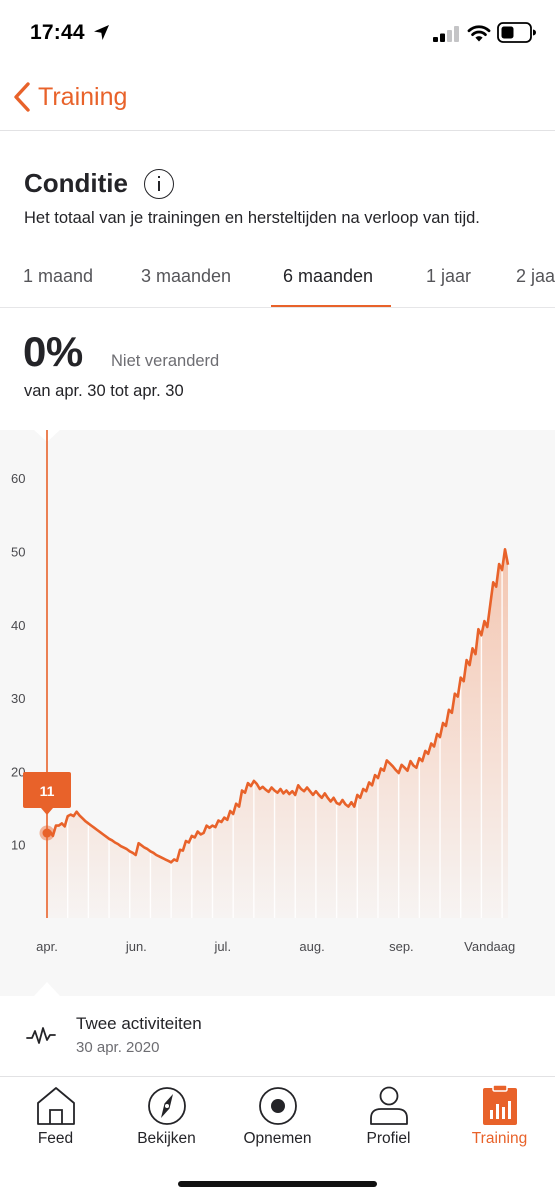  I want to click on x-tick-label: aug., so click(311, 946).